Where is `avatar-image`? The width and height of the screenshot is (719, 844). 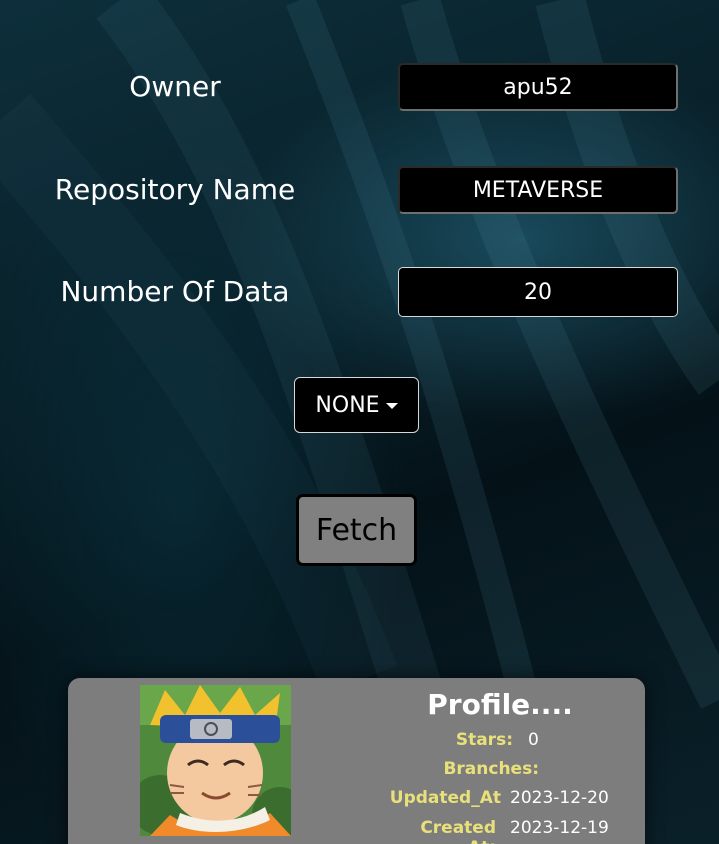 avatar-image is located at coordinates (215, 760).